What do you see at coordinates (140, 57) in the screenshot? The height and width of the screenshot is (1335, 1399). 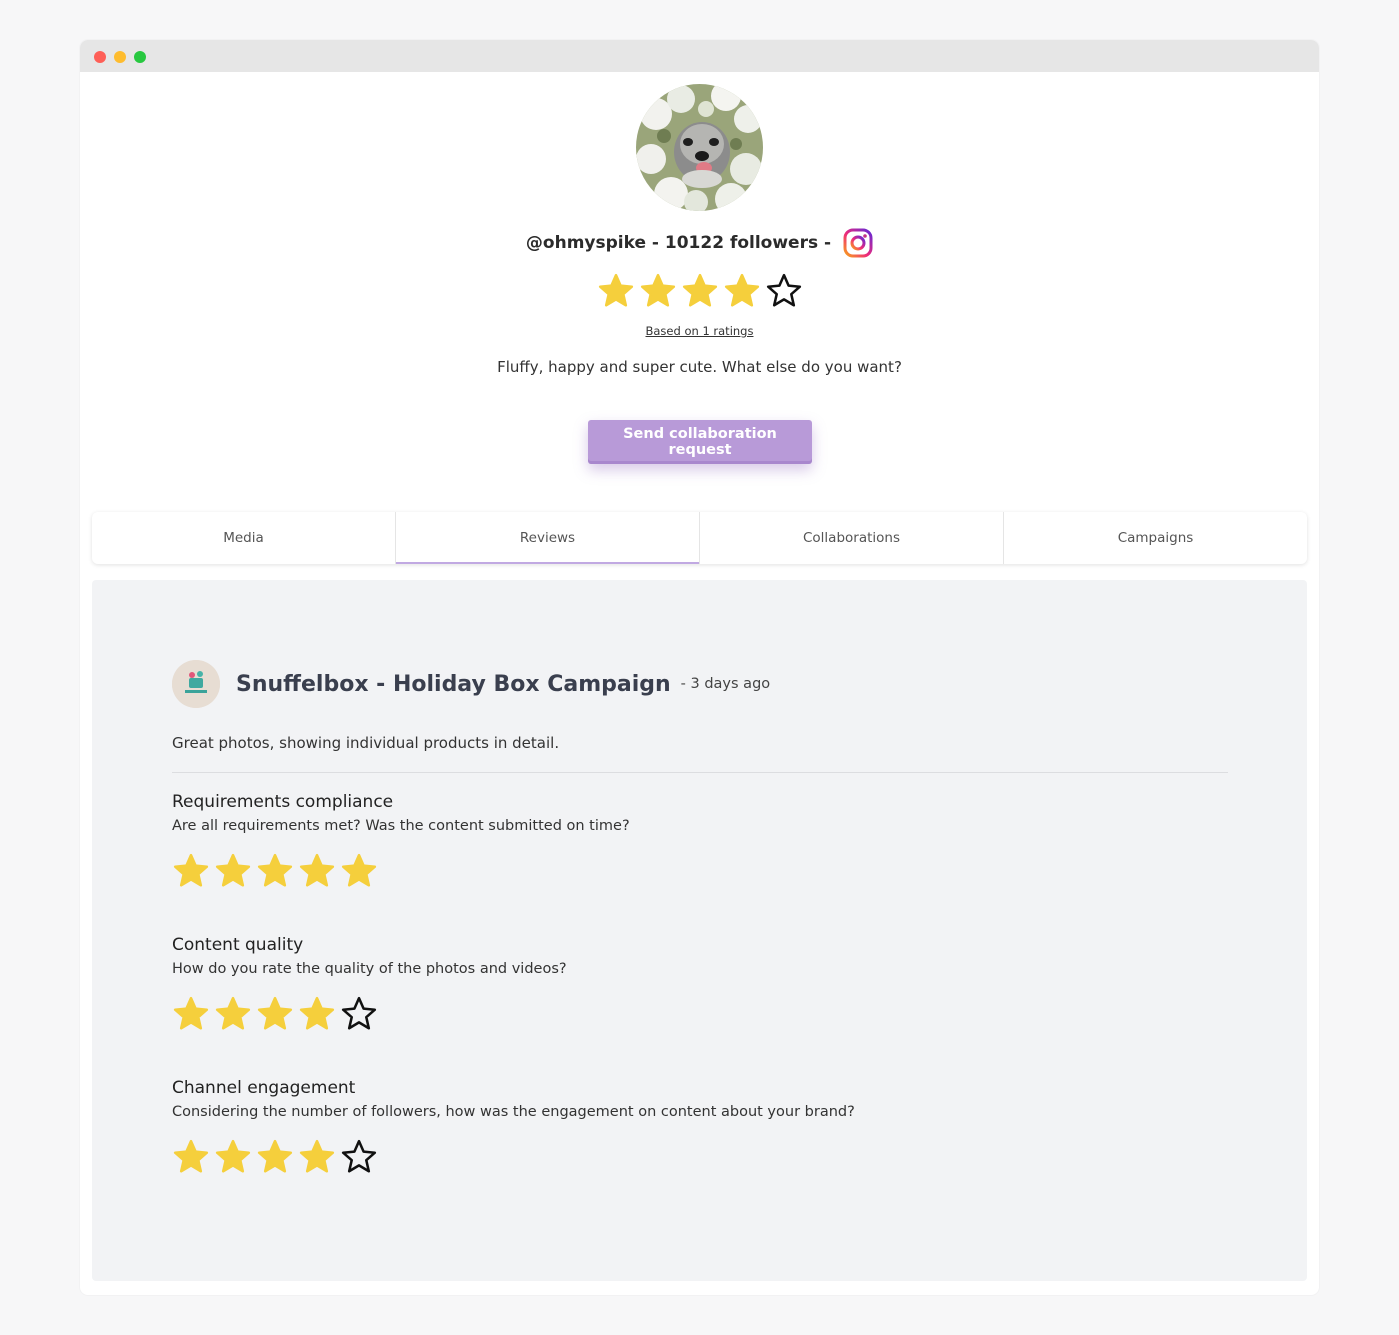 I see `maximize-window-button` at bounding box center [140, 57].